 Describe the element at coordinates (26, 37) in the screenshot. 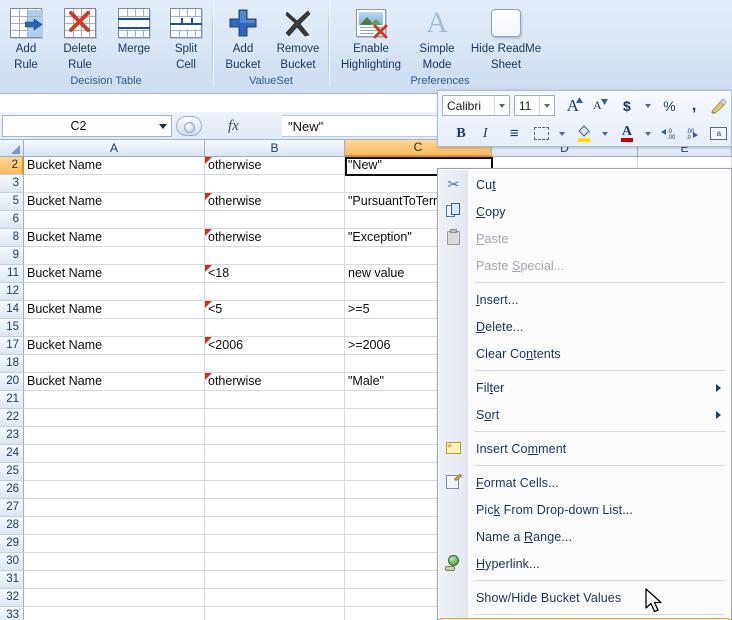

I see `add-rule-button: Add Rule` at that location.